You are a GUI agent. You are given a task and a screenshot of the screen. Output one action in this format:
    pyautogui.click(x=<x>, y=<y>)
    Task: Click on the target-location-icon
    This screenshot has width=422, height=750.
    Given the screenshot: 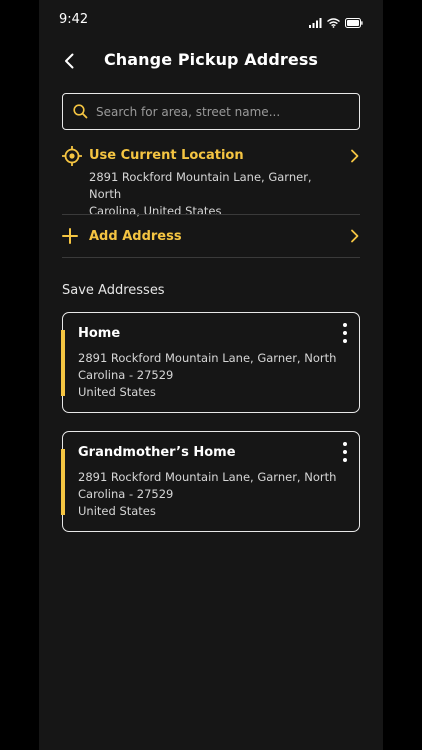 What is the action you would take?
    pyautogui.click(x=72, y=156)
    